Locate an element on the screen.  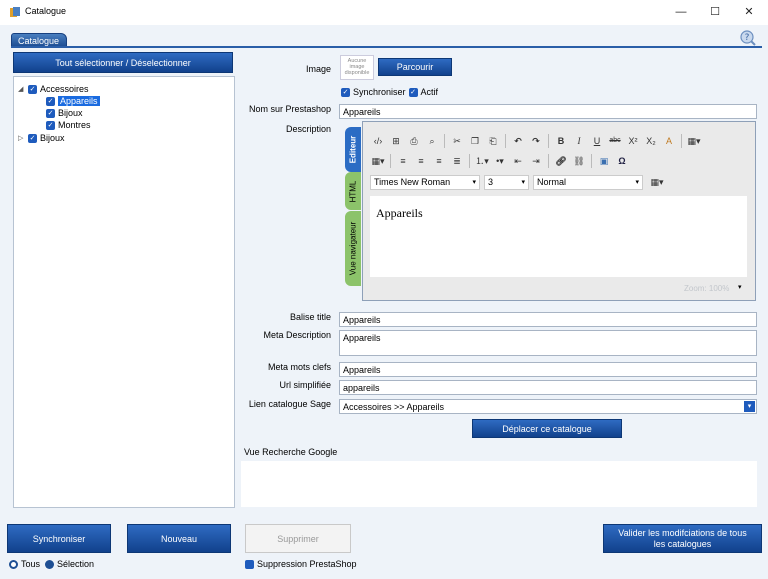
numbered-list-icon: ⒈▾ is located at coordinates (482, 161).